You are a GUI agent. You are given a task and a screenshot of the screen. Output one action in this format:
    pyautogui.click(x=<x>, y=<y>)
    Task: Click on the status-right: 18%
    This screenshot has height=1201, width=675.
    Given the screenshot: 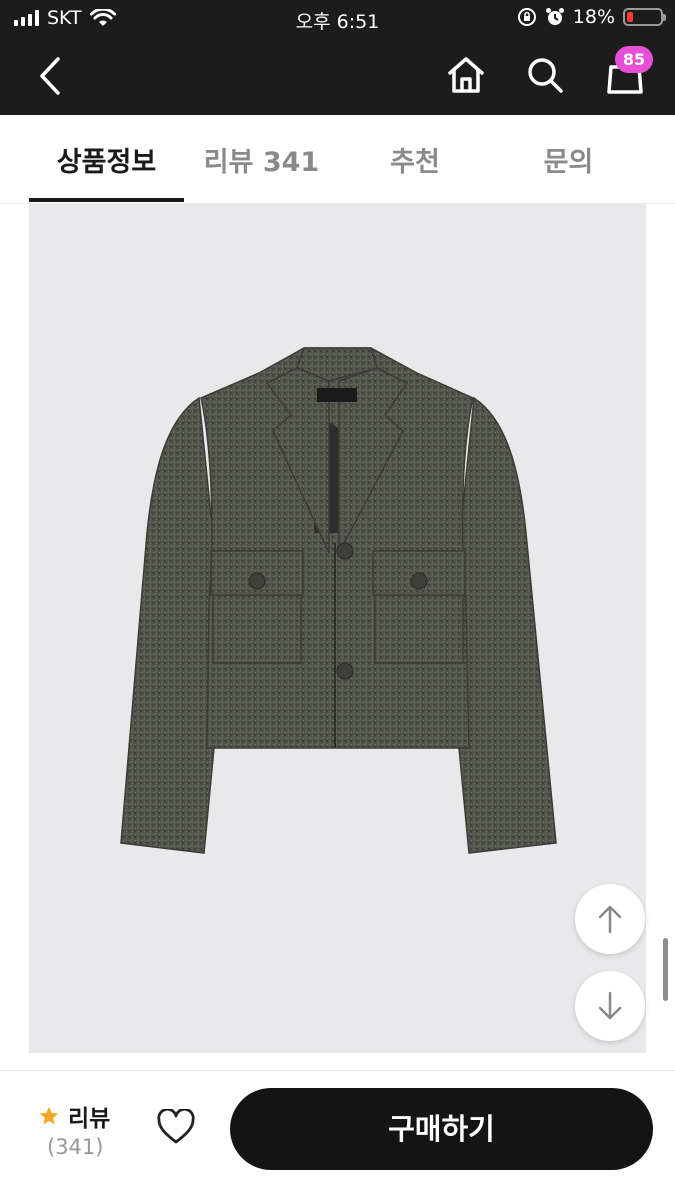 What is the action you would take?
    pyautogui.click(x=591, y=17)
    